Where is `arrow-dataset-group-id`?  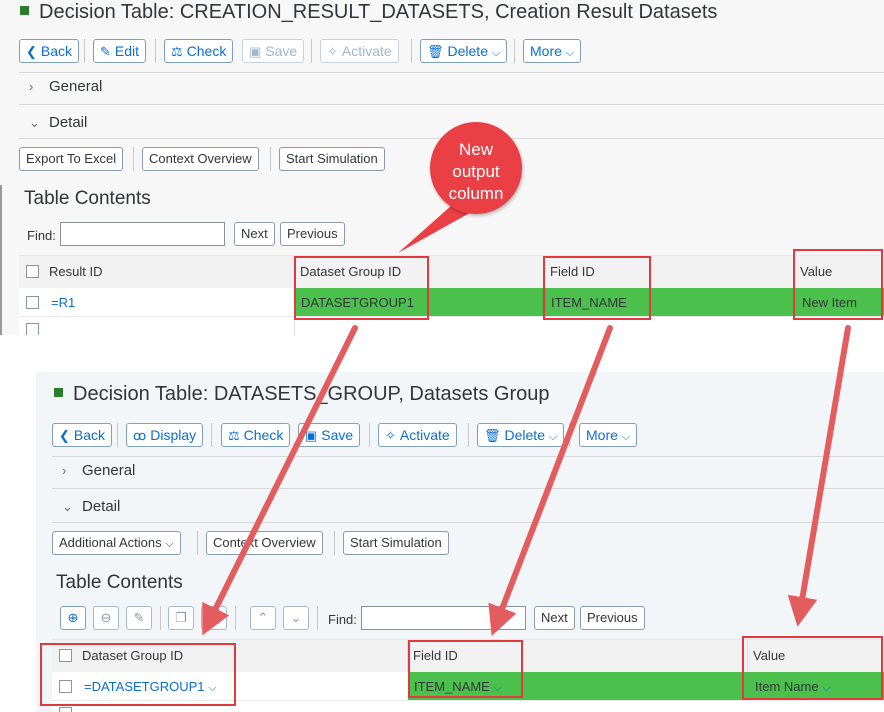
arrow-dataset-group-id is located at coordinates (280, 480).